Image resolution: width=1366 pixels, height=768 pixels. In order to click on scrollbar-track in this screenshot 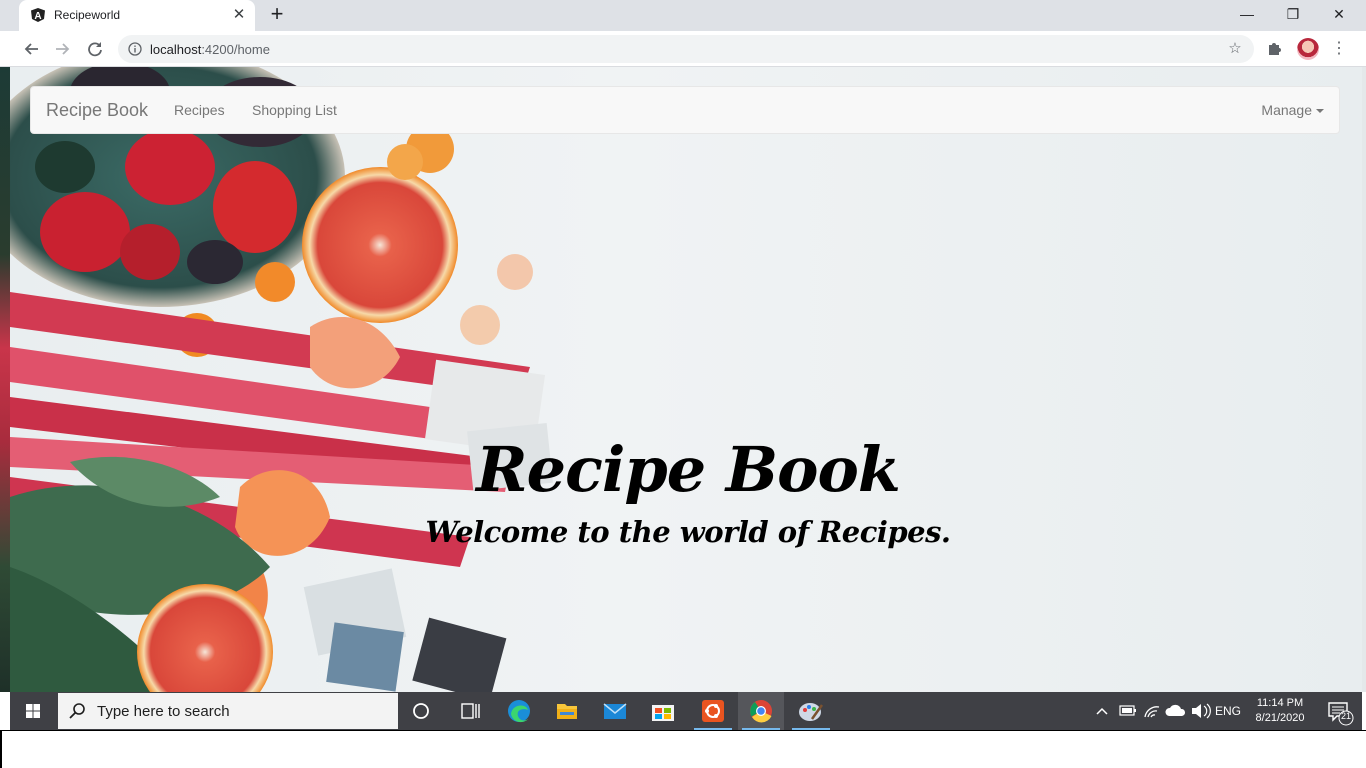, I will do `click(1364, 379)`.